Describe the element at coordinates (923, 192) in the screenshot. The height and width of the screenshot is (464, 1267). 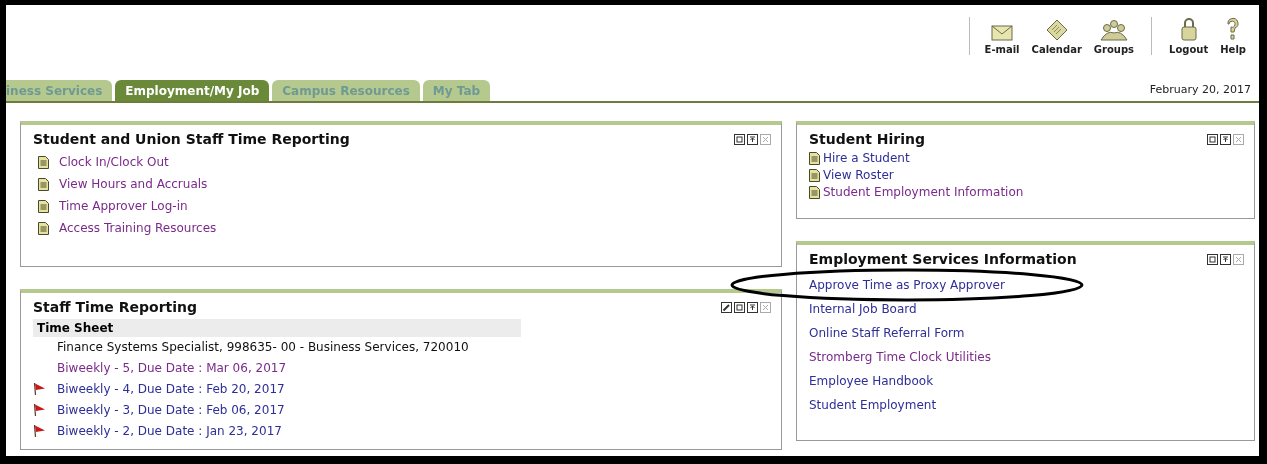
I see `portlet-link: Student Employment Information` at that location.